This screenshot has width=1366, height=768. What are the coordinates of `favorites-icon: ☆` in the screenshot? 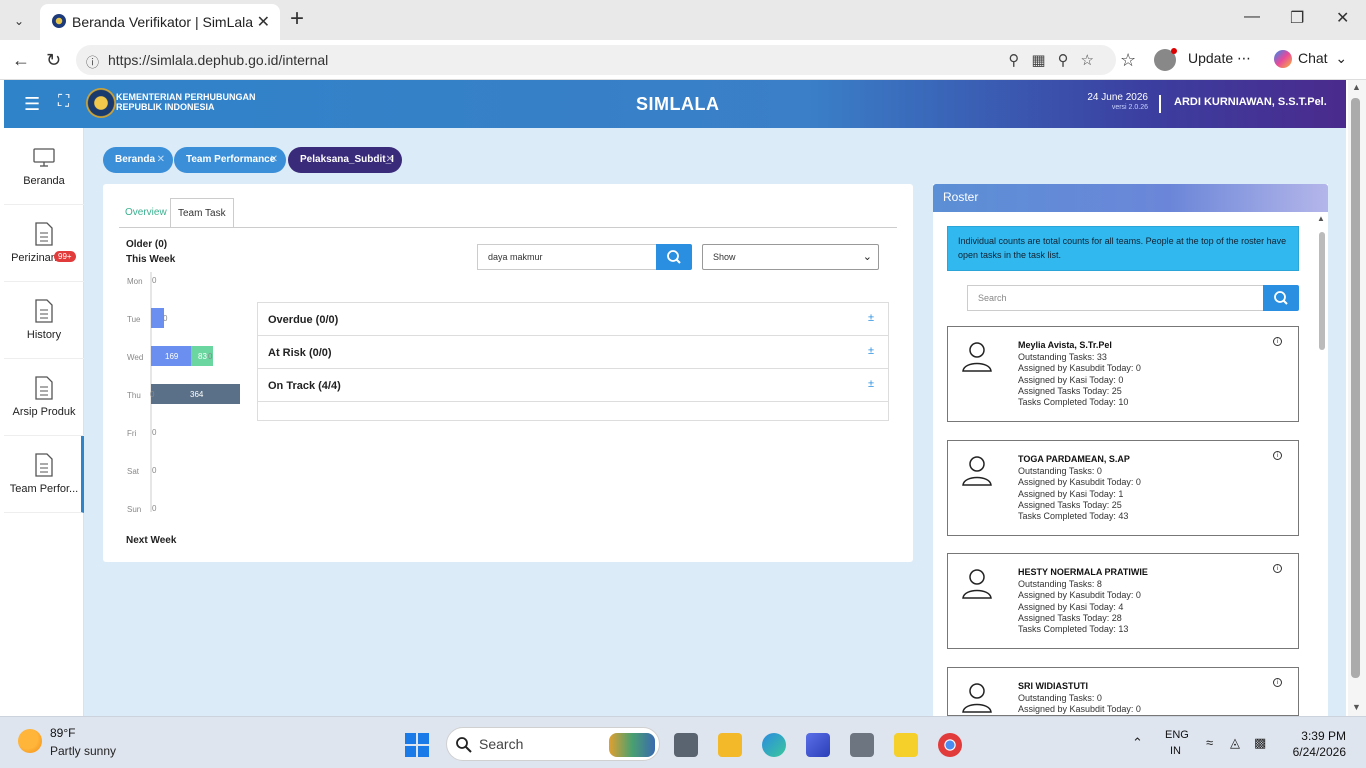 It's located at (1128, 60).